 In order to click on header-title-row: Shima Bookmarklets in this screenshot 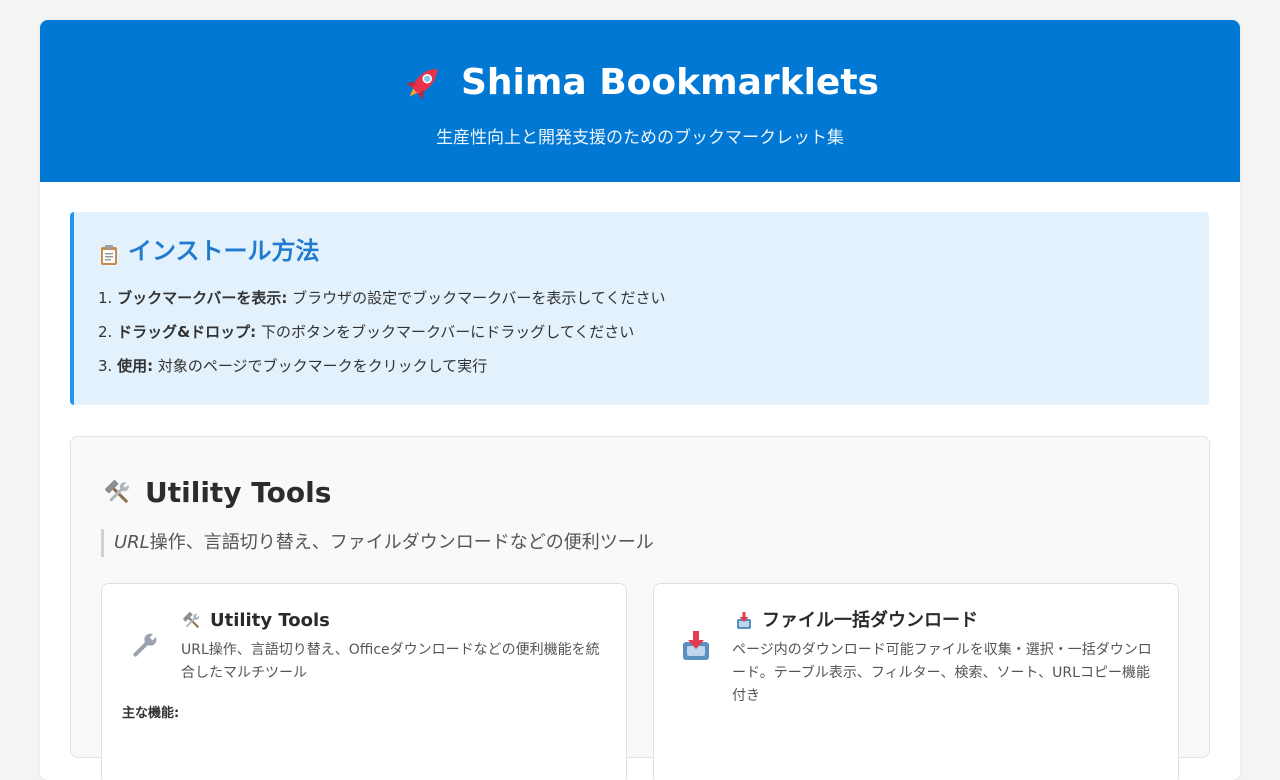, I will do `click(640, 83)`.